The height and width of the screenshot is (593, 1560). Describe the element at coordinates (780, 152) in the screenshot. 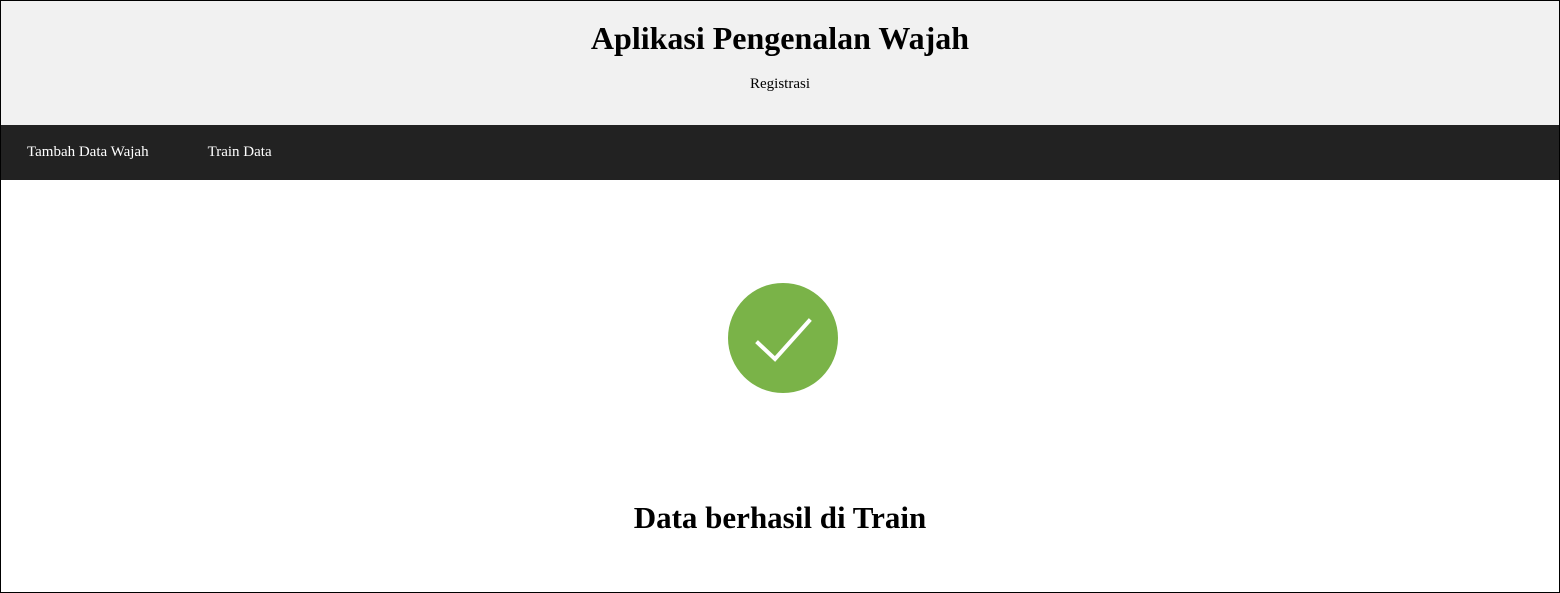

I see `top-navbar: Tambah Data Wajah Train Data` at that location.